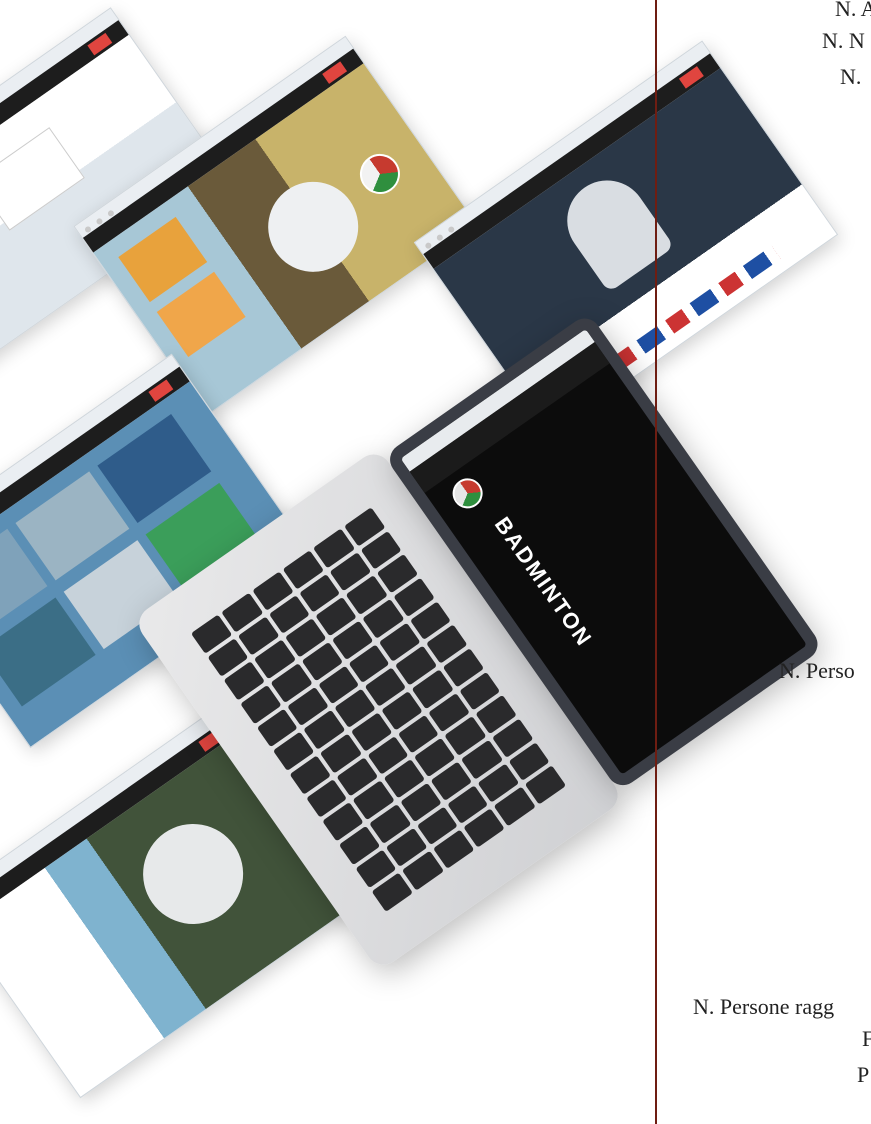 This screenshot has width=871, height=1124. Describe the element at coordinates (843, 40) in the screenshot. I see `stat-line-2: N. N` at that location.